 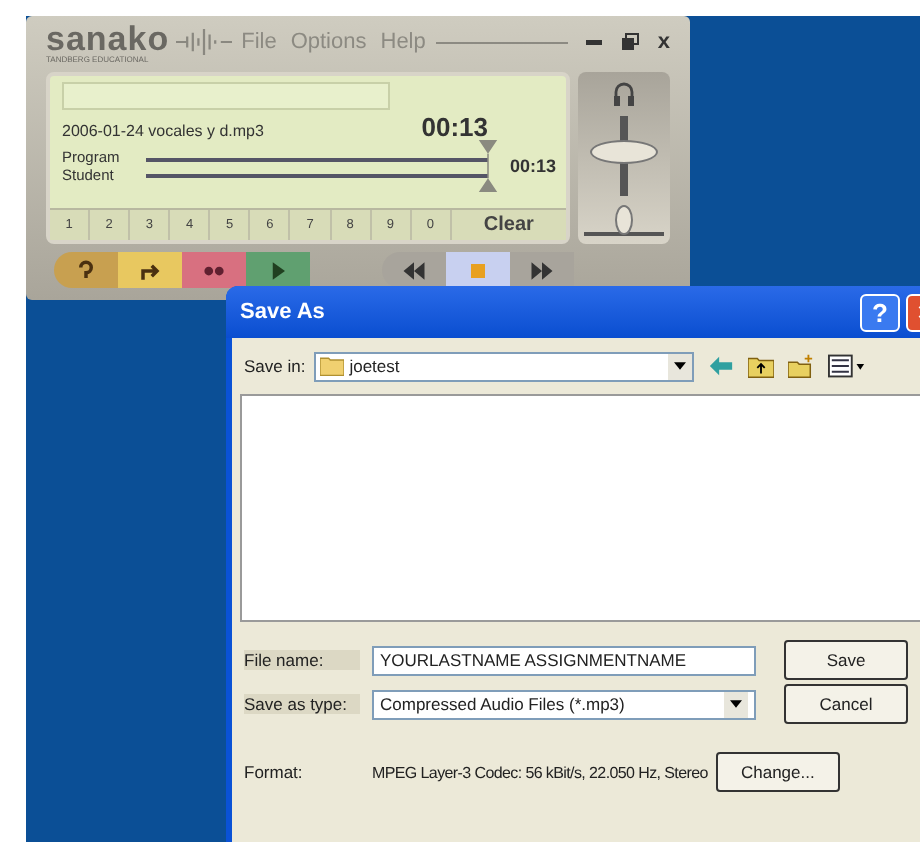 I want to click on end-time: 00:13, so click(x=531, y=166).